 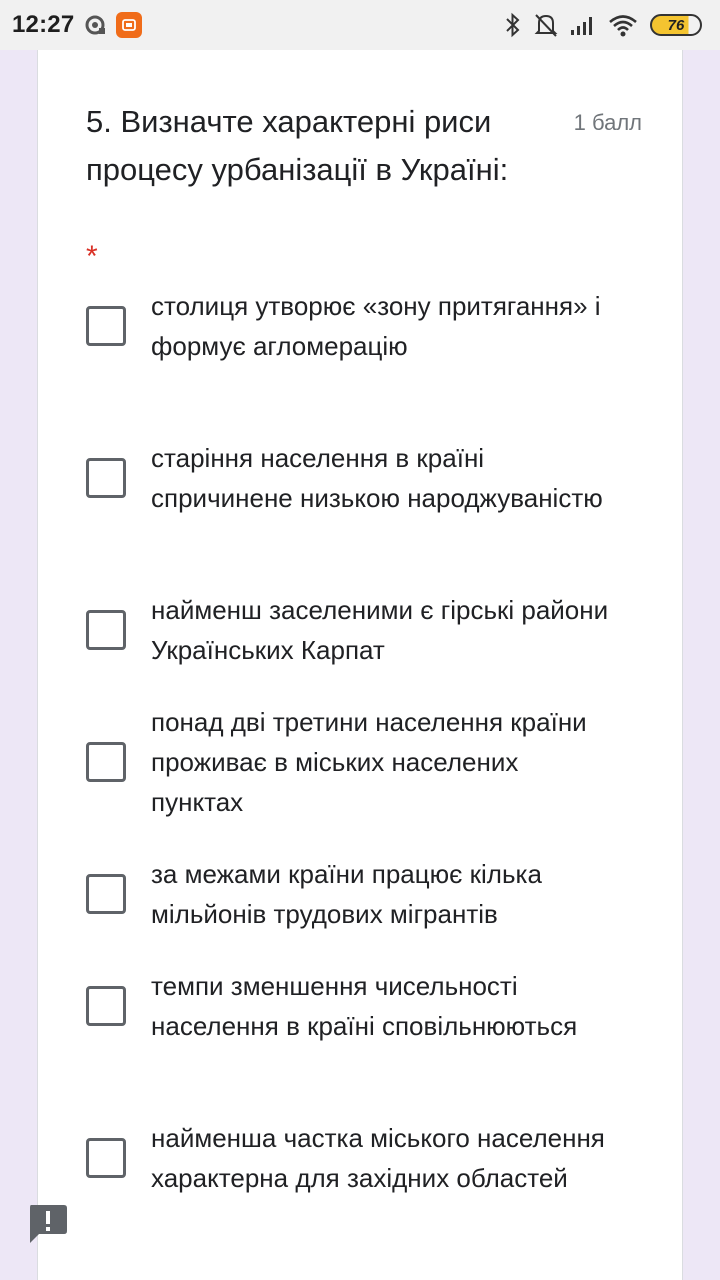 What do you see at coordinates (360, 25) in the screenshot?
I see `status-bar: 12:27 76` at bounding box center [360, 25].